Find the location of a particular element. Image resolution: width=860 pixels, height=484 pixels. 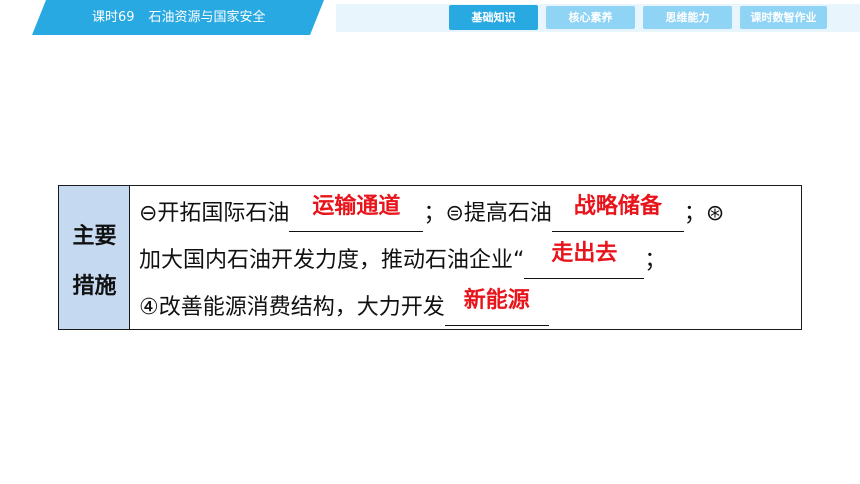

blank-3: 走出去 is located at coordinates (584, 260).